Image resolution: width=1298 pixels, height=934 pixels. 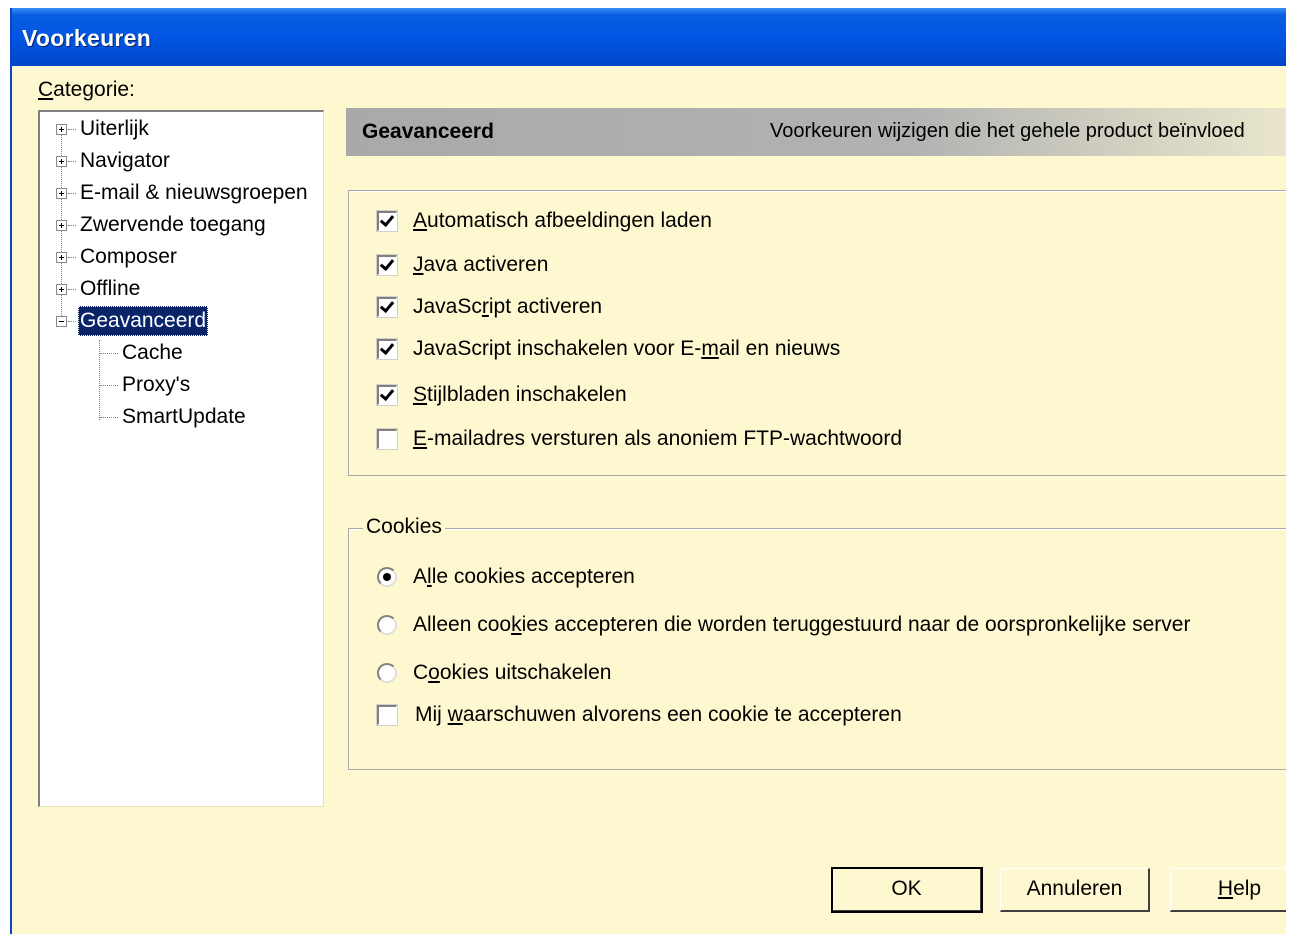 What do you see at coordinates (143, 321) in the screenshot?
I see `tree-item-advanced-label: Geavanceerd` at bounding box center [143, 321].